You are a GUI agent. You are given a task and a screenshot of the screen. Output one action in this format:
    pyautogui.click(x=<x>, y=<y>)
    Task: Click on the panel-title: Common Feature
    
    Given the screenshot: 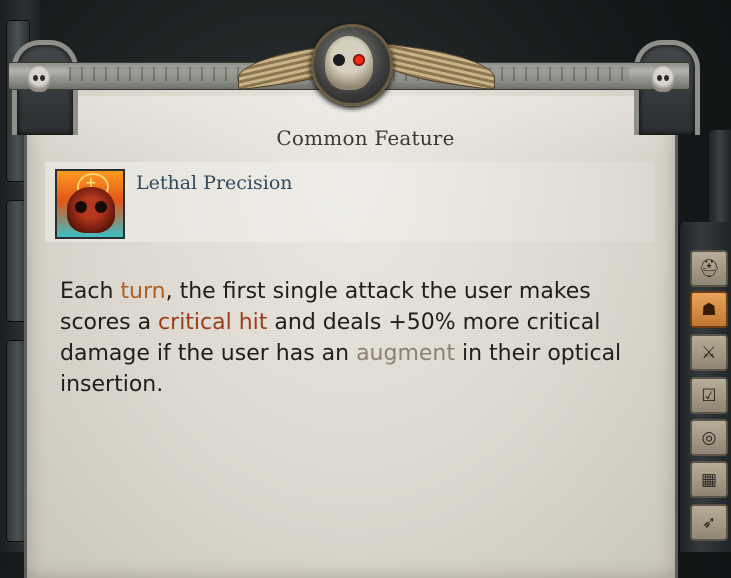 What is the action you would take?
    pyautogui.click(x=365, y=138)
    